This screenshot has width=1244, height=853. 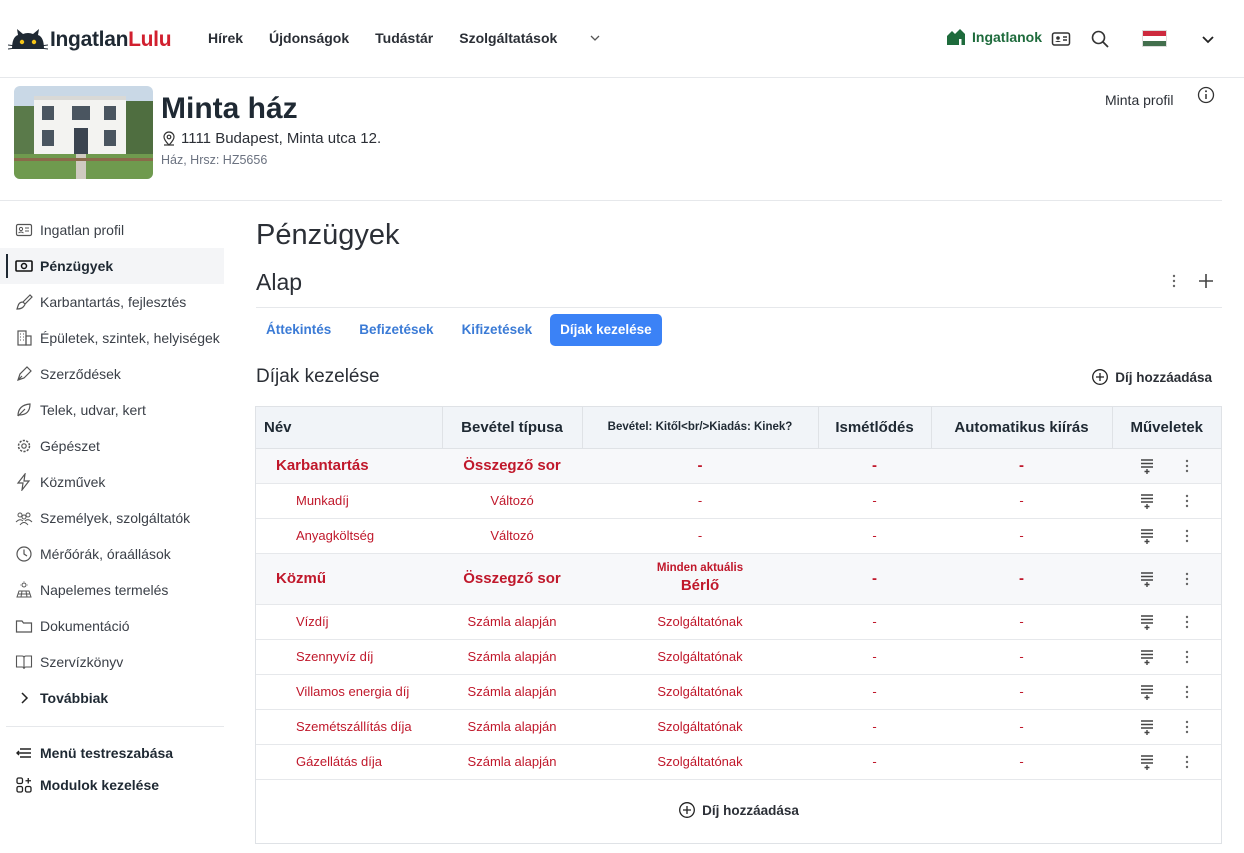 What do you see at coordinates (83, 132) in the screenshot?
I see `property-photo` at bounding box center [83, 132].